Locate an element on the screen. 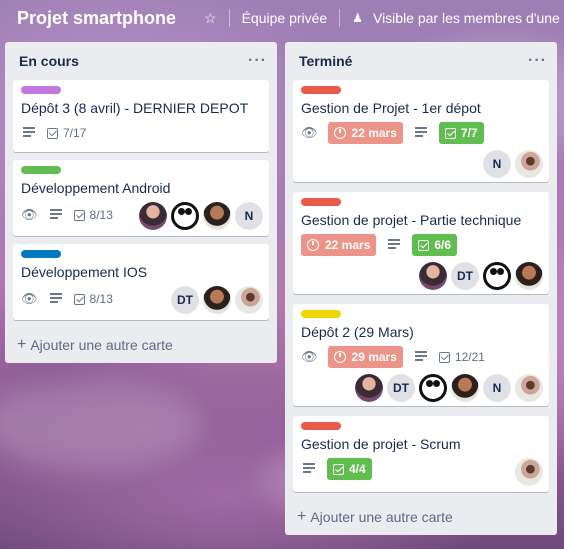 This screenshot has height=549, width=564. checklist-badge: 6/6 is located at coordinates (435, 245).